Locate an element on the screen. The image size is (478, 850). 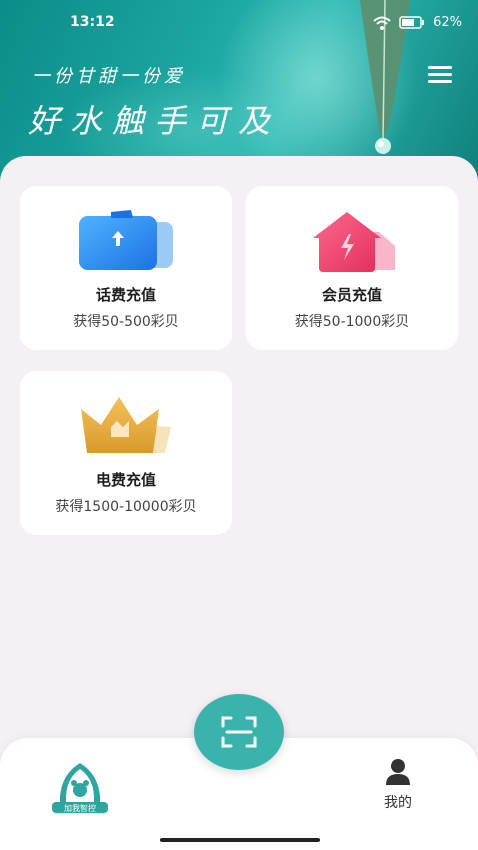
card-subtitle: 获得50-1000彩贝 is located at coordinates (352, 322).